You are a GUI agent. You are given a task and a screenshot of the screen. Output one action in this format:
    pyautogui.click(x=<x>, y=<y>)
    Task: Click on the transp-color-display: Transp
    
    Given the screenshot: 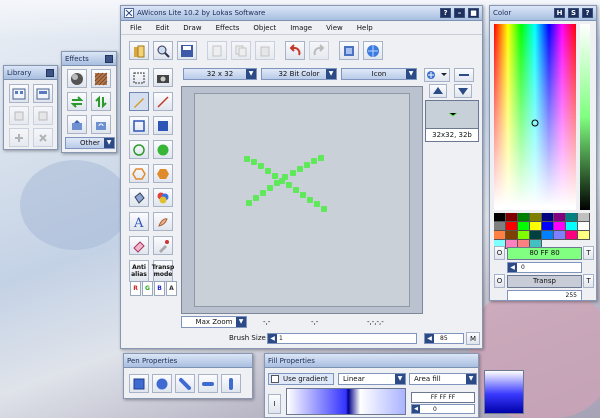 What is the action you would take?
    pyautogui.click(x=544, y=281)
    